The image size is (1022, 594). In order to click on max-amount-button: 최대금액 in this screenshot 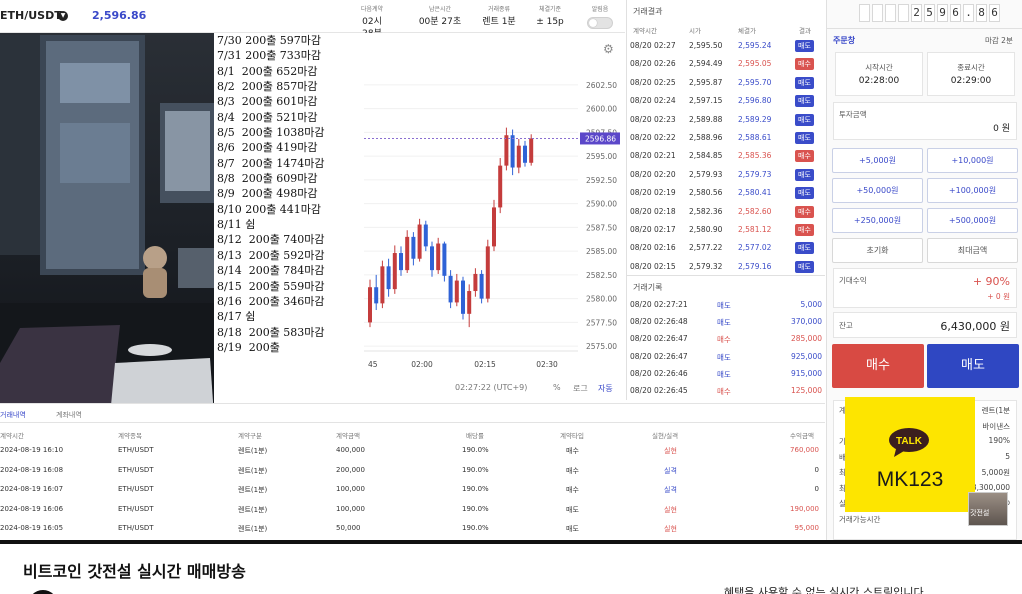, I will do `click(972, 250)`.